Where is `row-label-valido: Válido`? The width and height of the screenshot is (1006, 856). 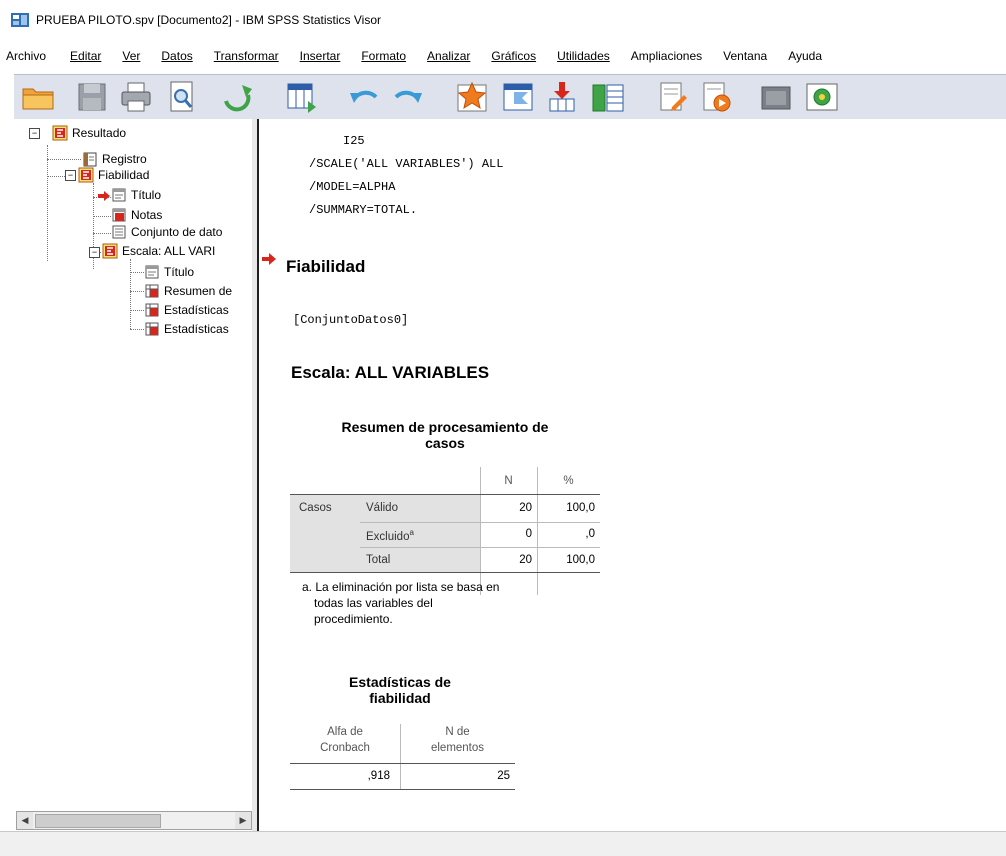 row-label-valido: Válido is located at coordinates (382, 508).